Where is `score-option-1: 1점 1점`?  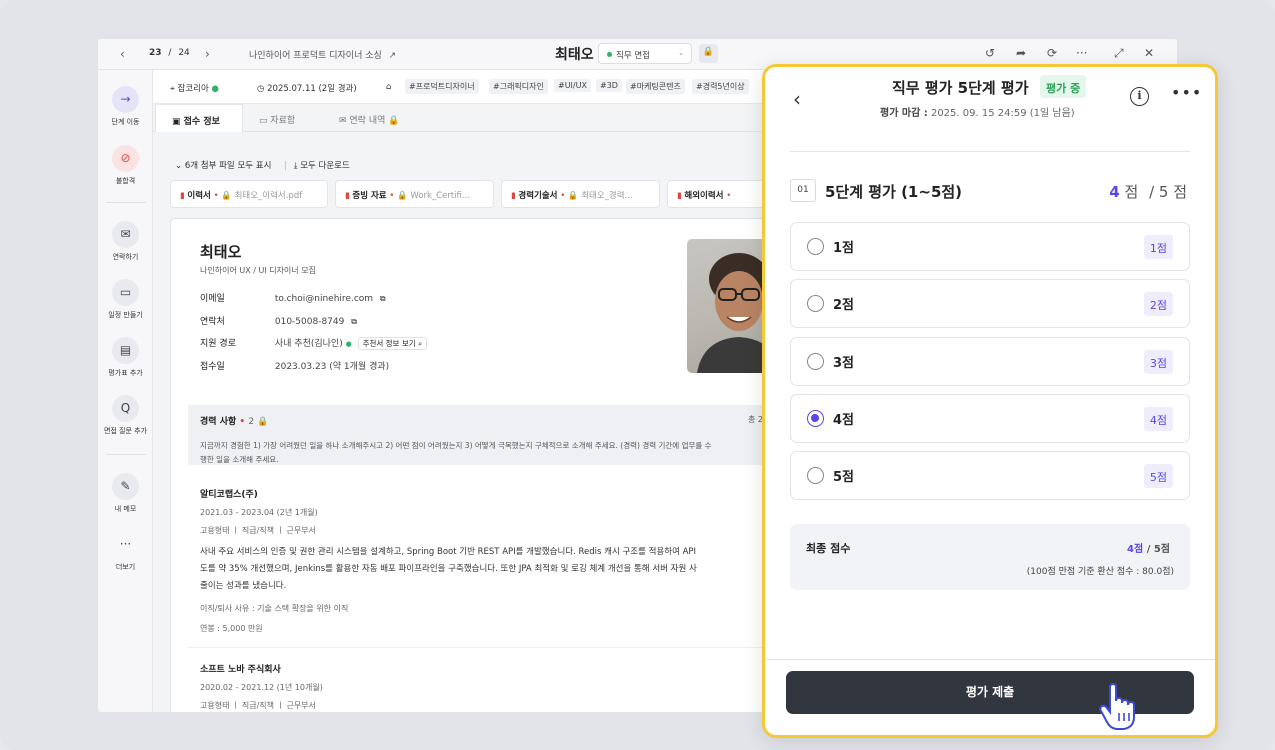
score-option-1: 1점 1점 is located at coordinates (990, 246).